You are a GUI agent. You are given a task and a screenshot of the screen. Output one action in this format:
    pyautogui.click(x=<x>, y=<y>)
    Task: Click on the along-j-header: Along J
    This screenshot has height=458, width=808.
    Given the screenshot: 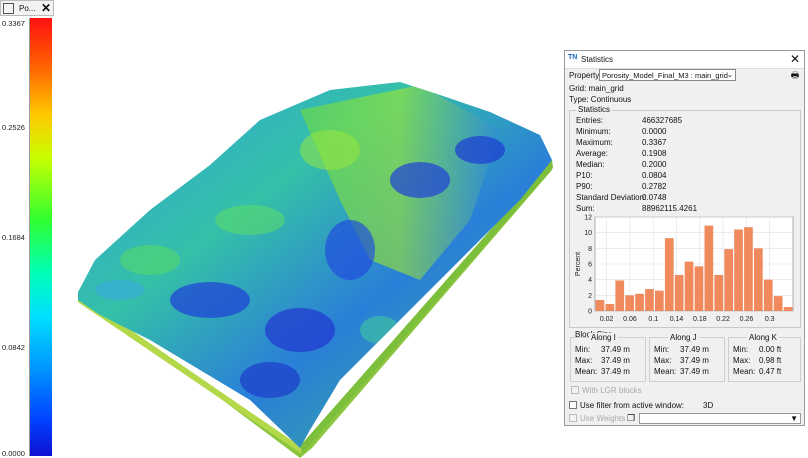 What is the action you would take?
    pyautogui.click(x=683, y=337)
    